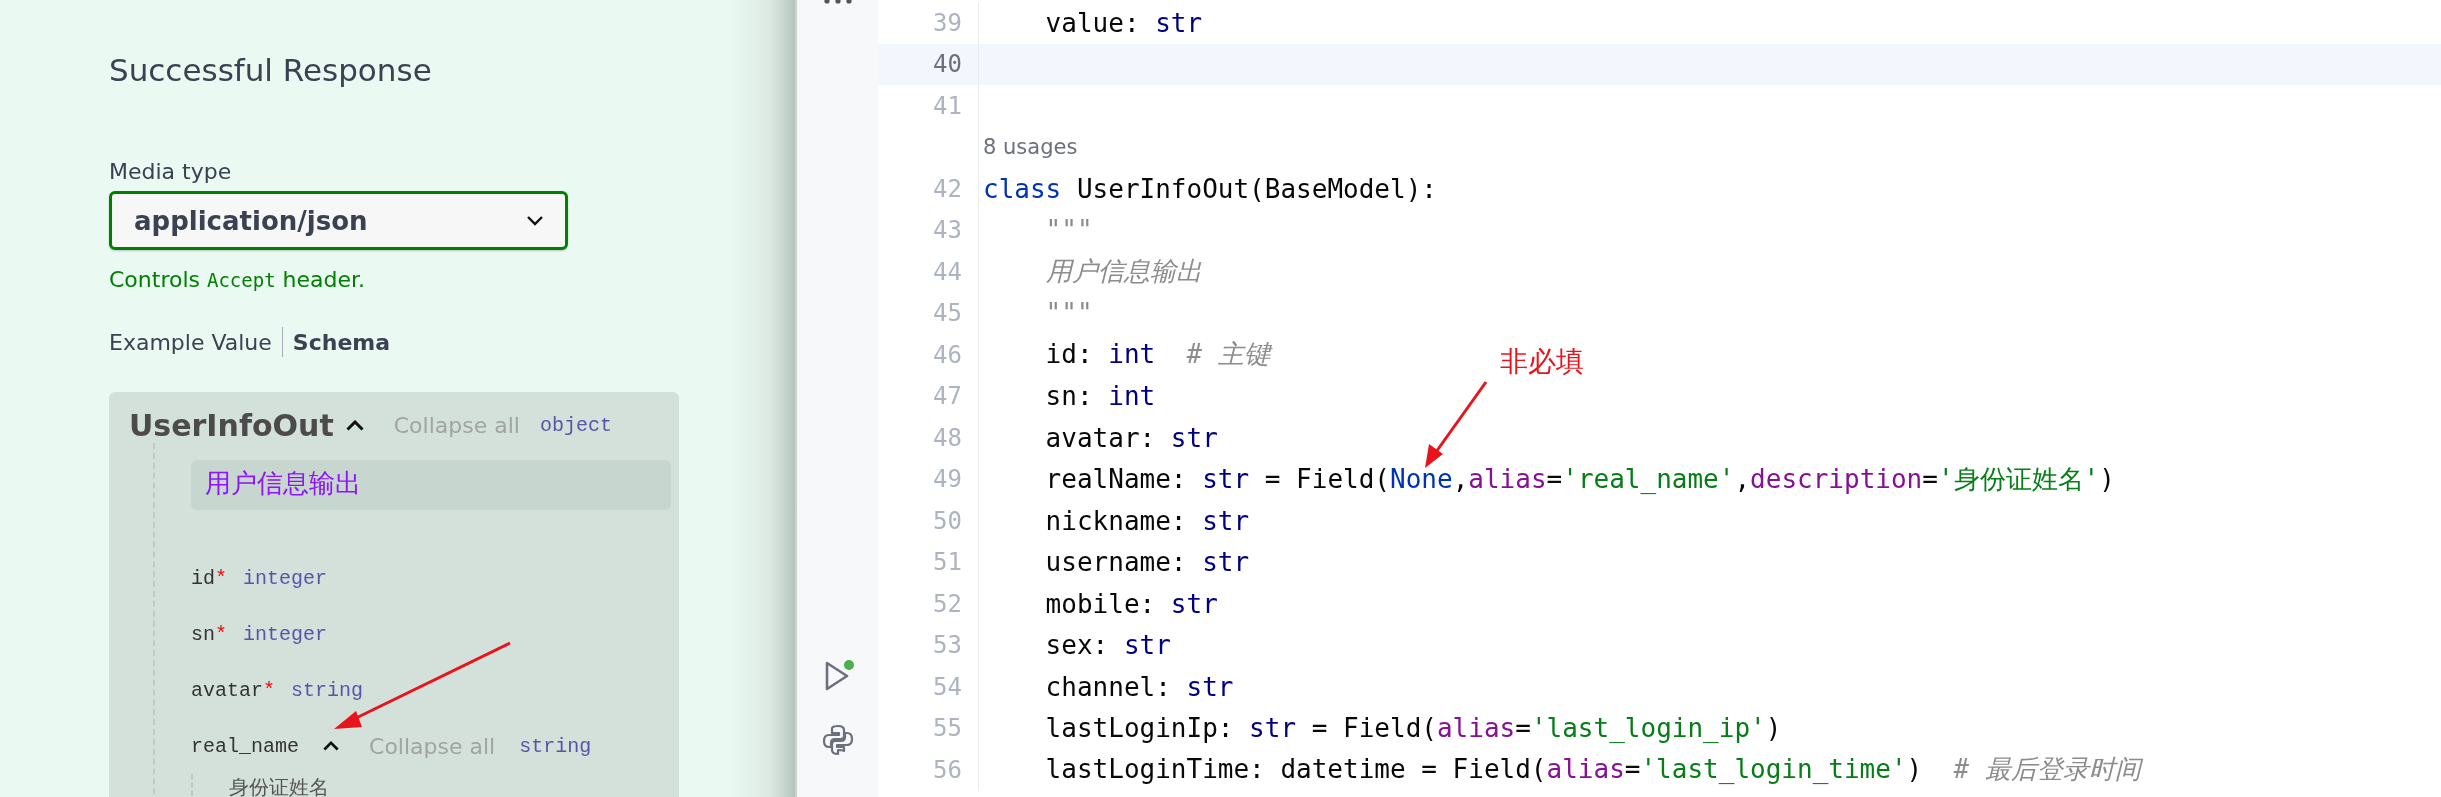  I want to click on line-number: 43, so click(947, 230).